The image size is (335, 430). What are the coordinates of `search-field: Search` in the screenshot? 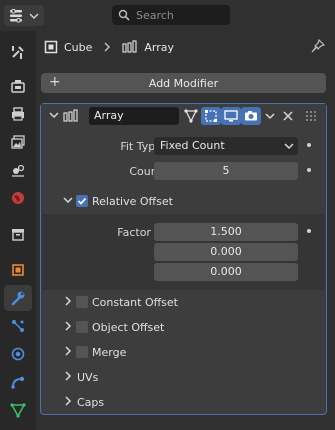 It's located at (171, 15).